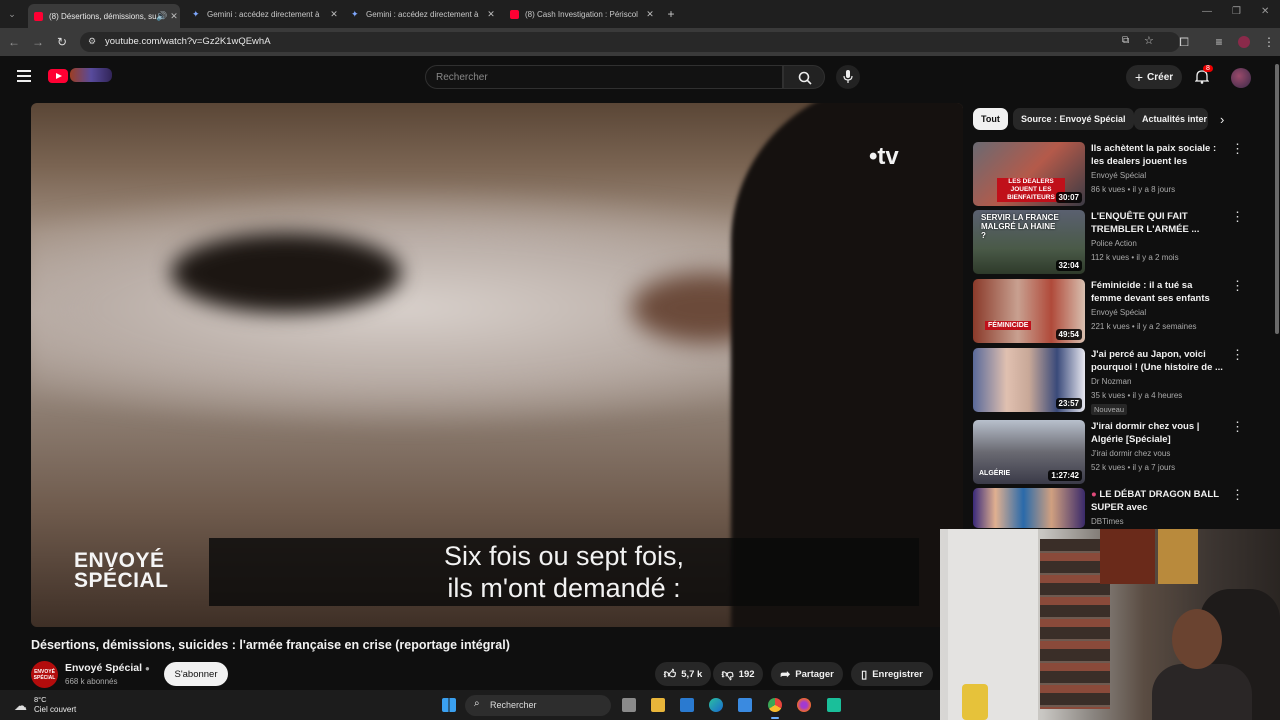 Image resolution: width=1280 pixels, height=720 pixels. What do you see at coordinates (671, 14) in the screenshot?
I see `new-tab-icon: +` at bounding box center [671, 14].